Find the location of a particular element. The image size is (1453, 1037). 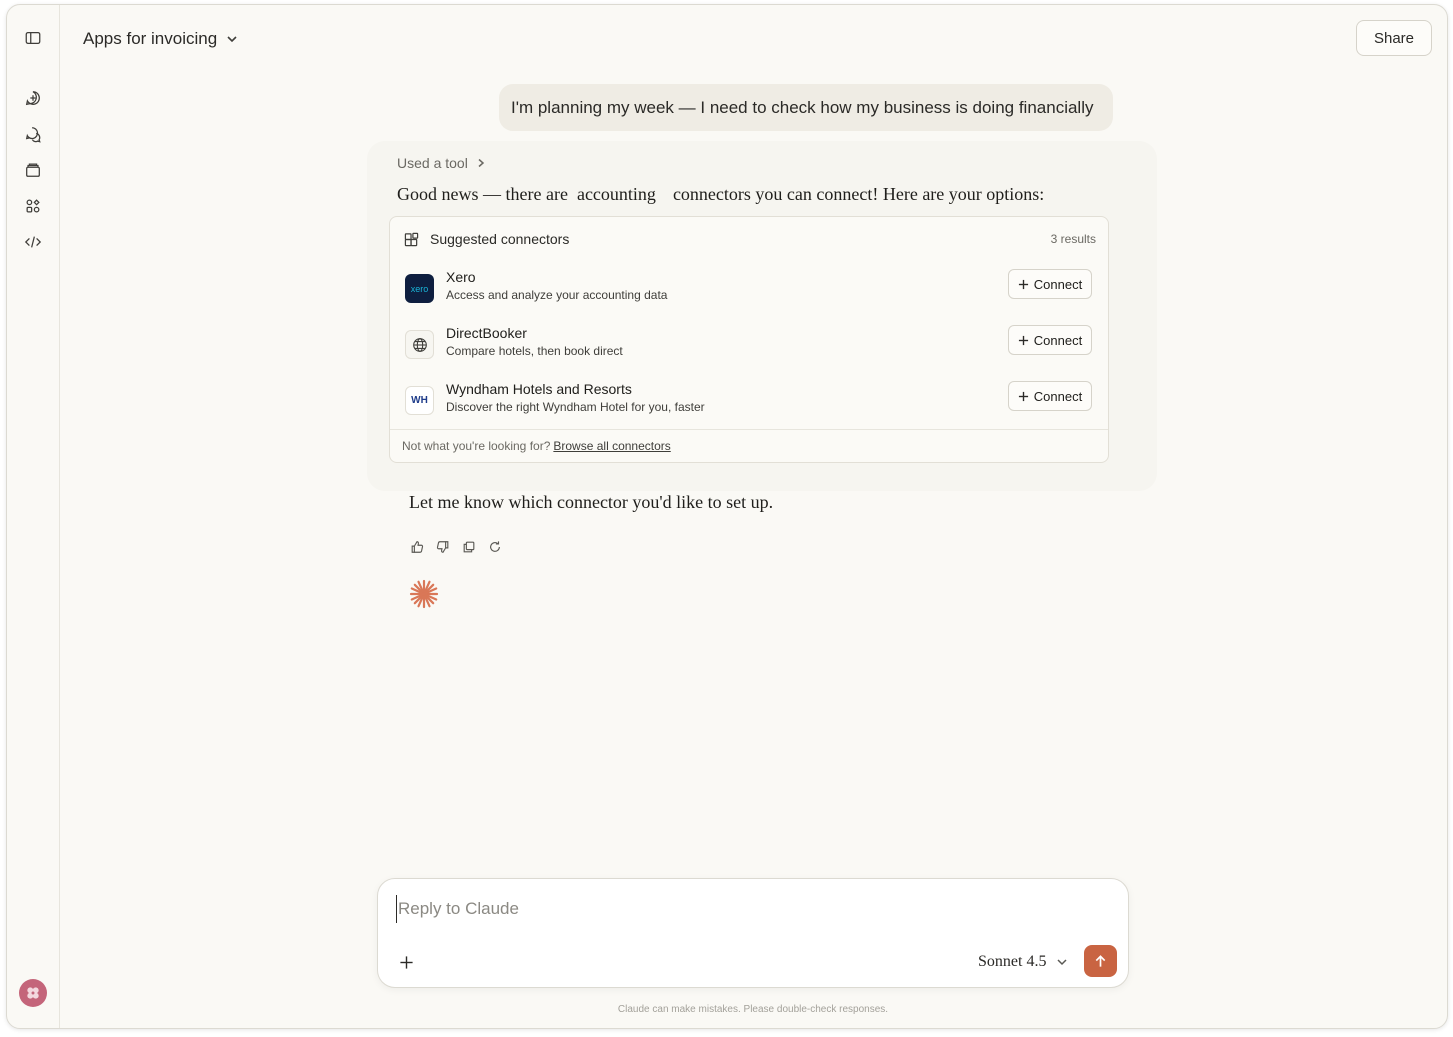

add-attachment-button is located at coordinates (406, 962).